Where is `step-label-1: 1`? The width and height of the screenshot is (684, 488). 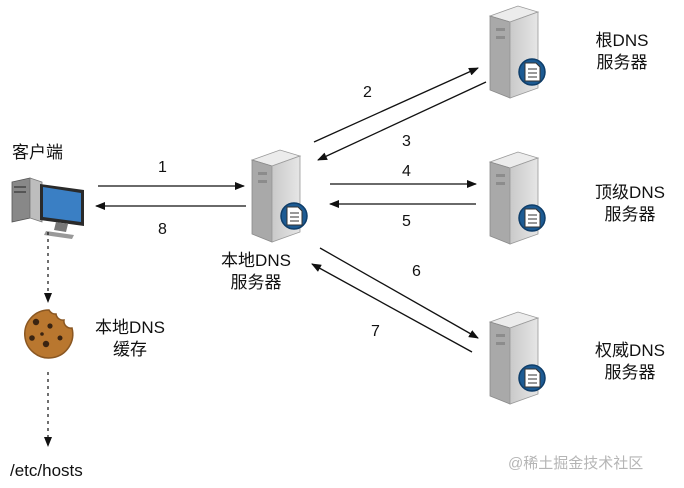 step-label-1: 1 is located at coordinates (162, 167).